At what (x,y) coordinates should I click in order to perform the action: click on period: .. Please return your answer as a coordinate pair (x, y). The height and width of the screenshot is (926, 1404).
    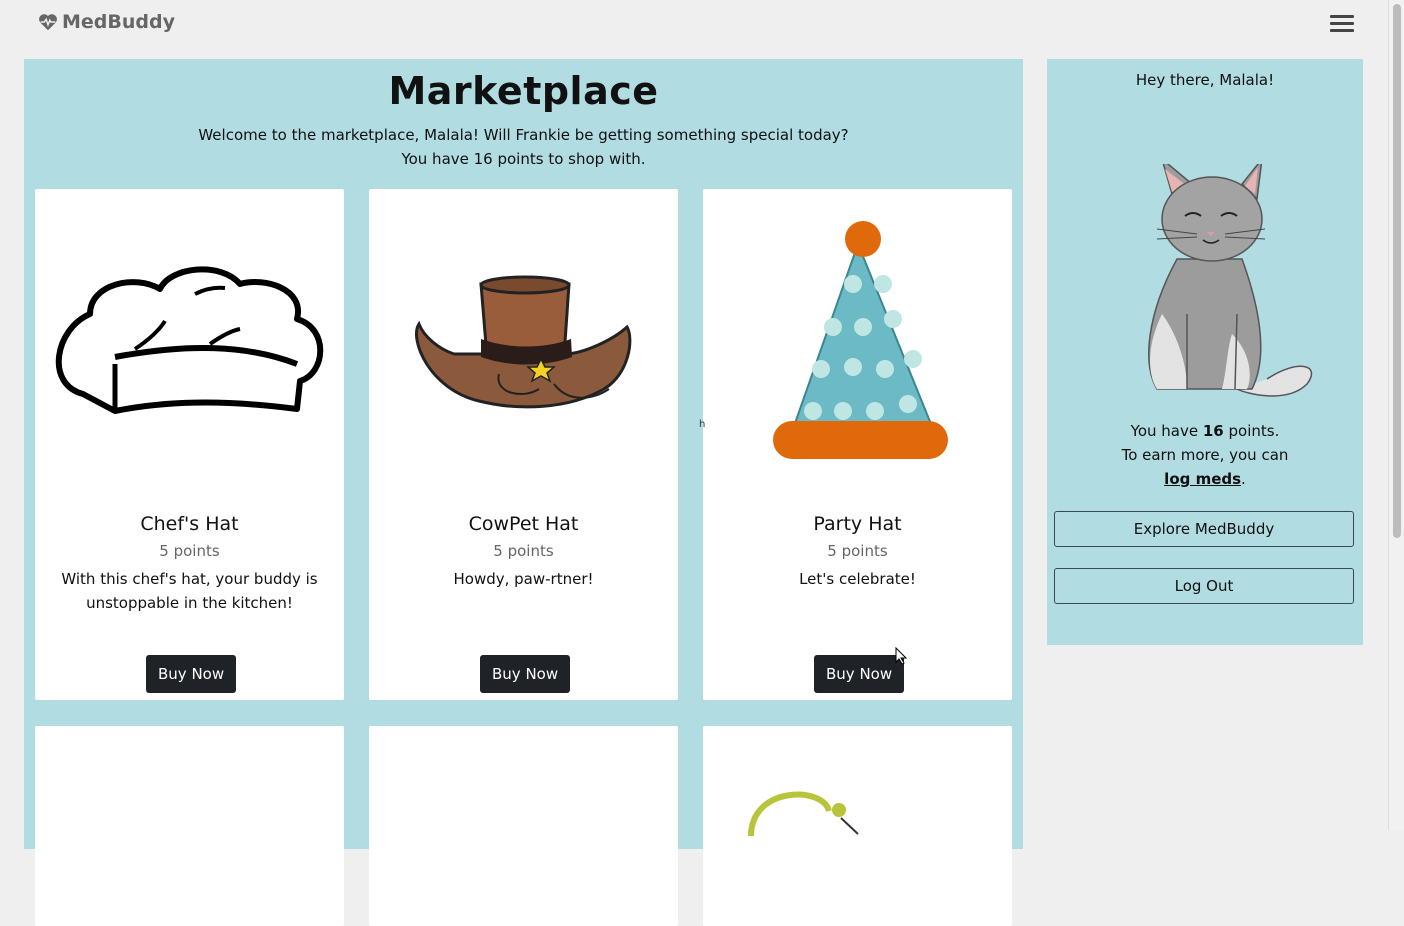
    Looking at the image, I should click on (1243, 479).